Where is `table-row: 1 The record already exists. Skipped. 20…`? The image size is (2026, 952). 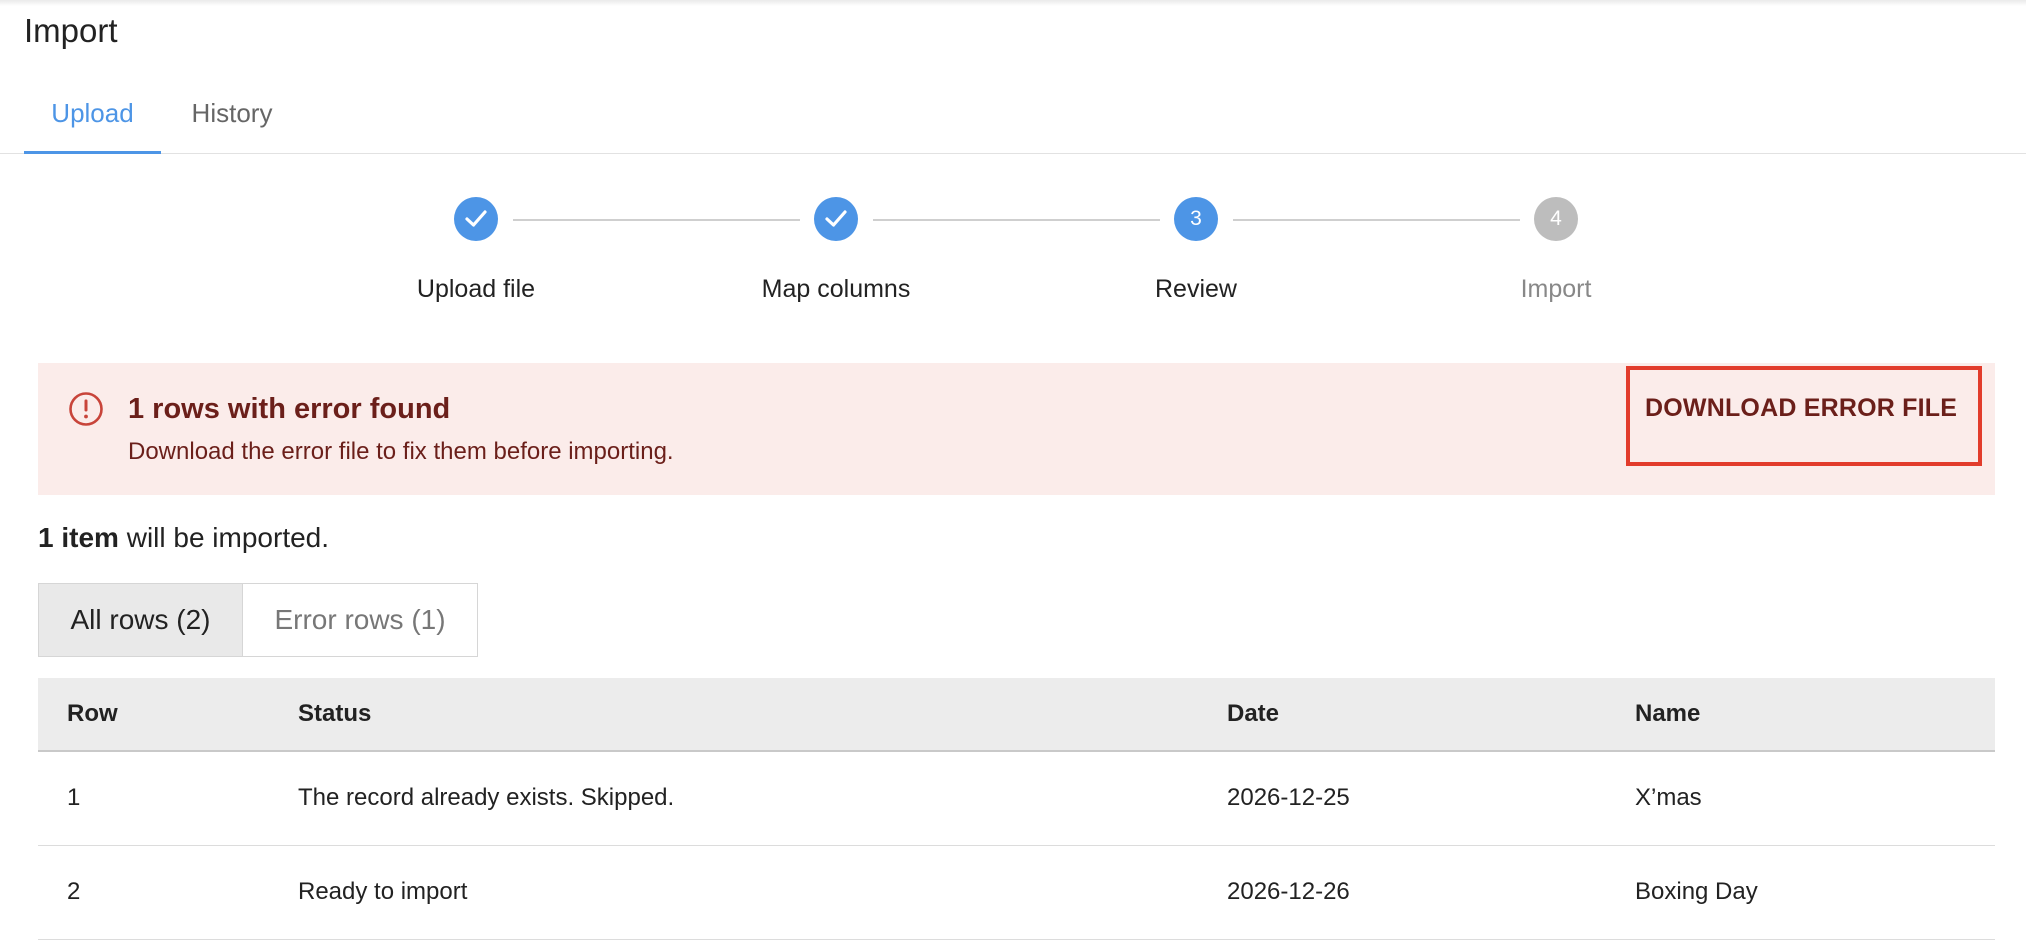 table-row: 1 The record already exists. Skipped. 20… is located at coordinates (1016, 799).